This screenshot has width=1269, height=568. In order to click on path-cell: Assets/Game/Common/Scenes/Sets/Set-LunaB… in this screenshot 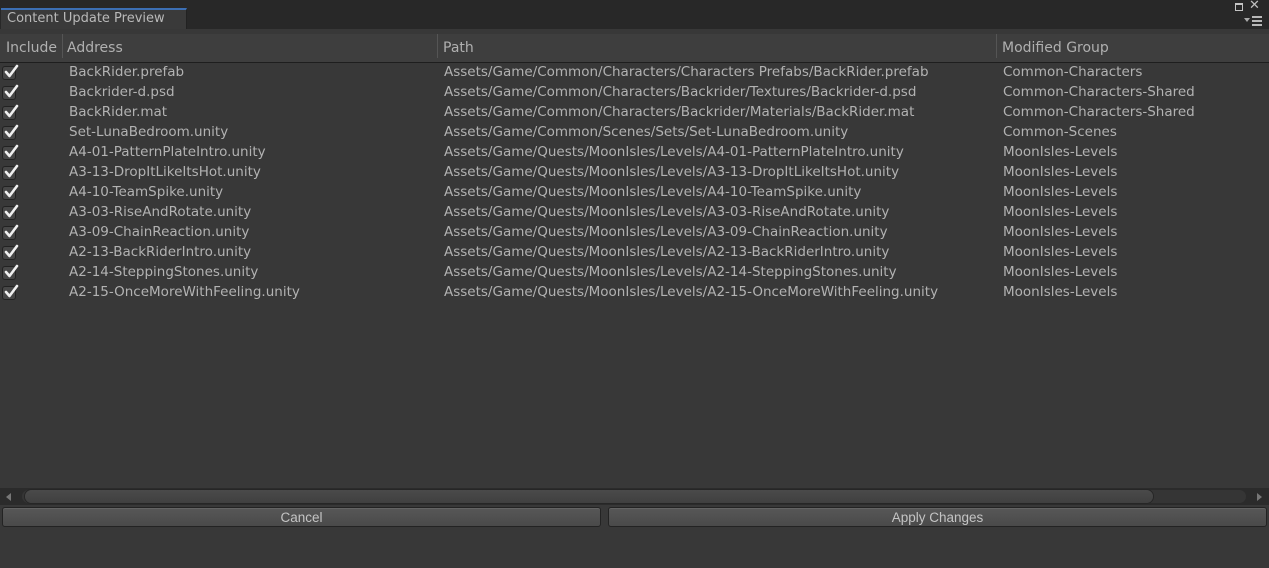, I will do `click(646, 132)`.